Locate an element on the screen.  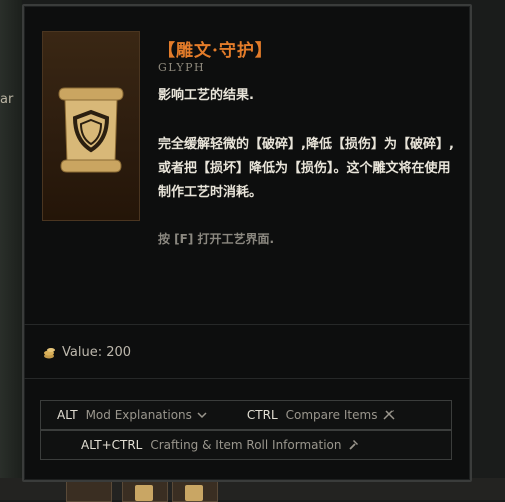
background-left-edge is located at coordinates (11, 250).